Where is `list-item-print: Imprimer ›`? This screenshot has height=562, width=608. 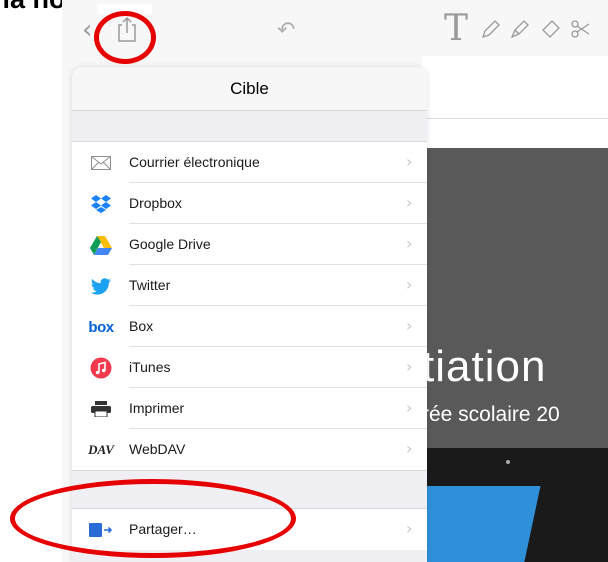
list-item-print: Imprimer › is located at coordinates (249, 408).